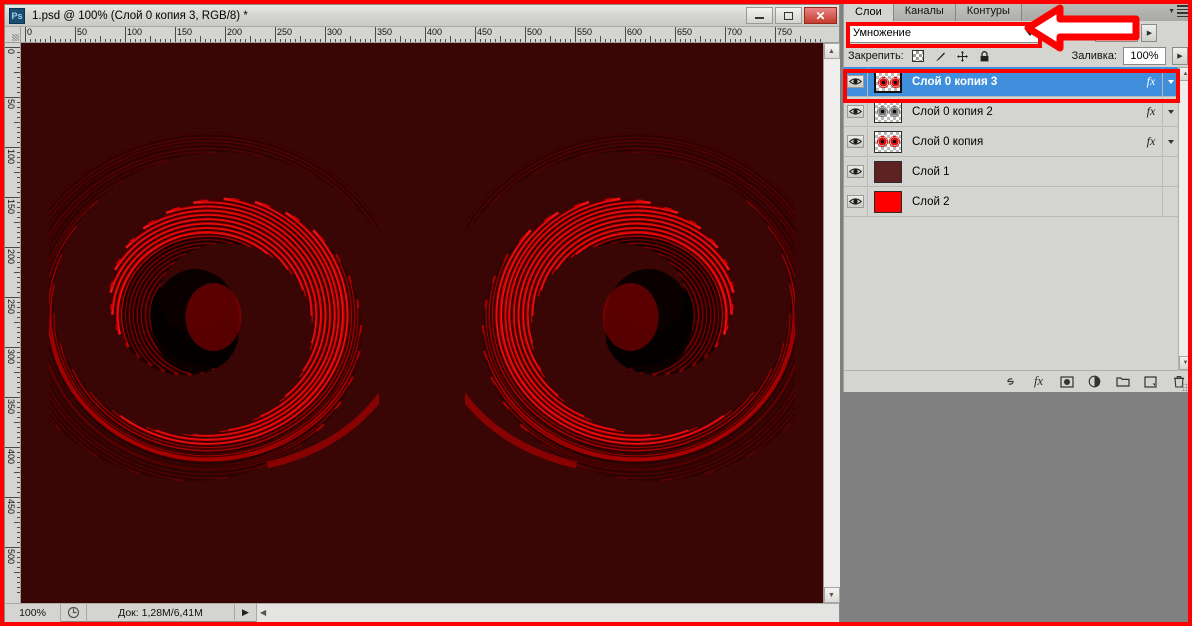 This screenshot has width=1192, height=626. What do you see at coordinates (1038, 381) in the screenshot?
I see `add-layer-style-icon: fx` at bounding box center [1038, 381].